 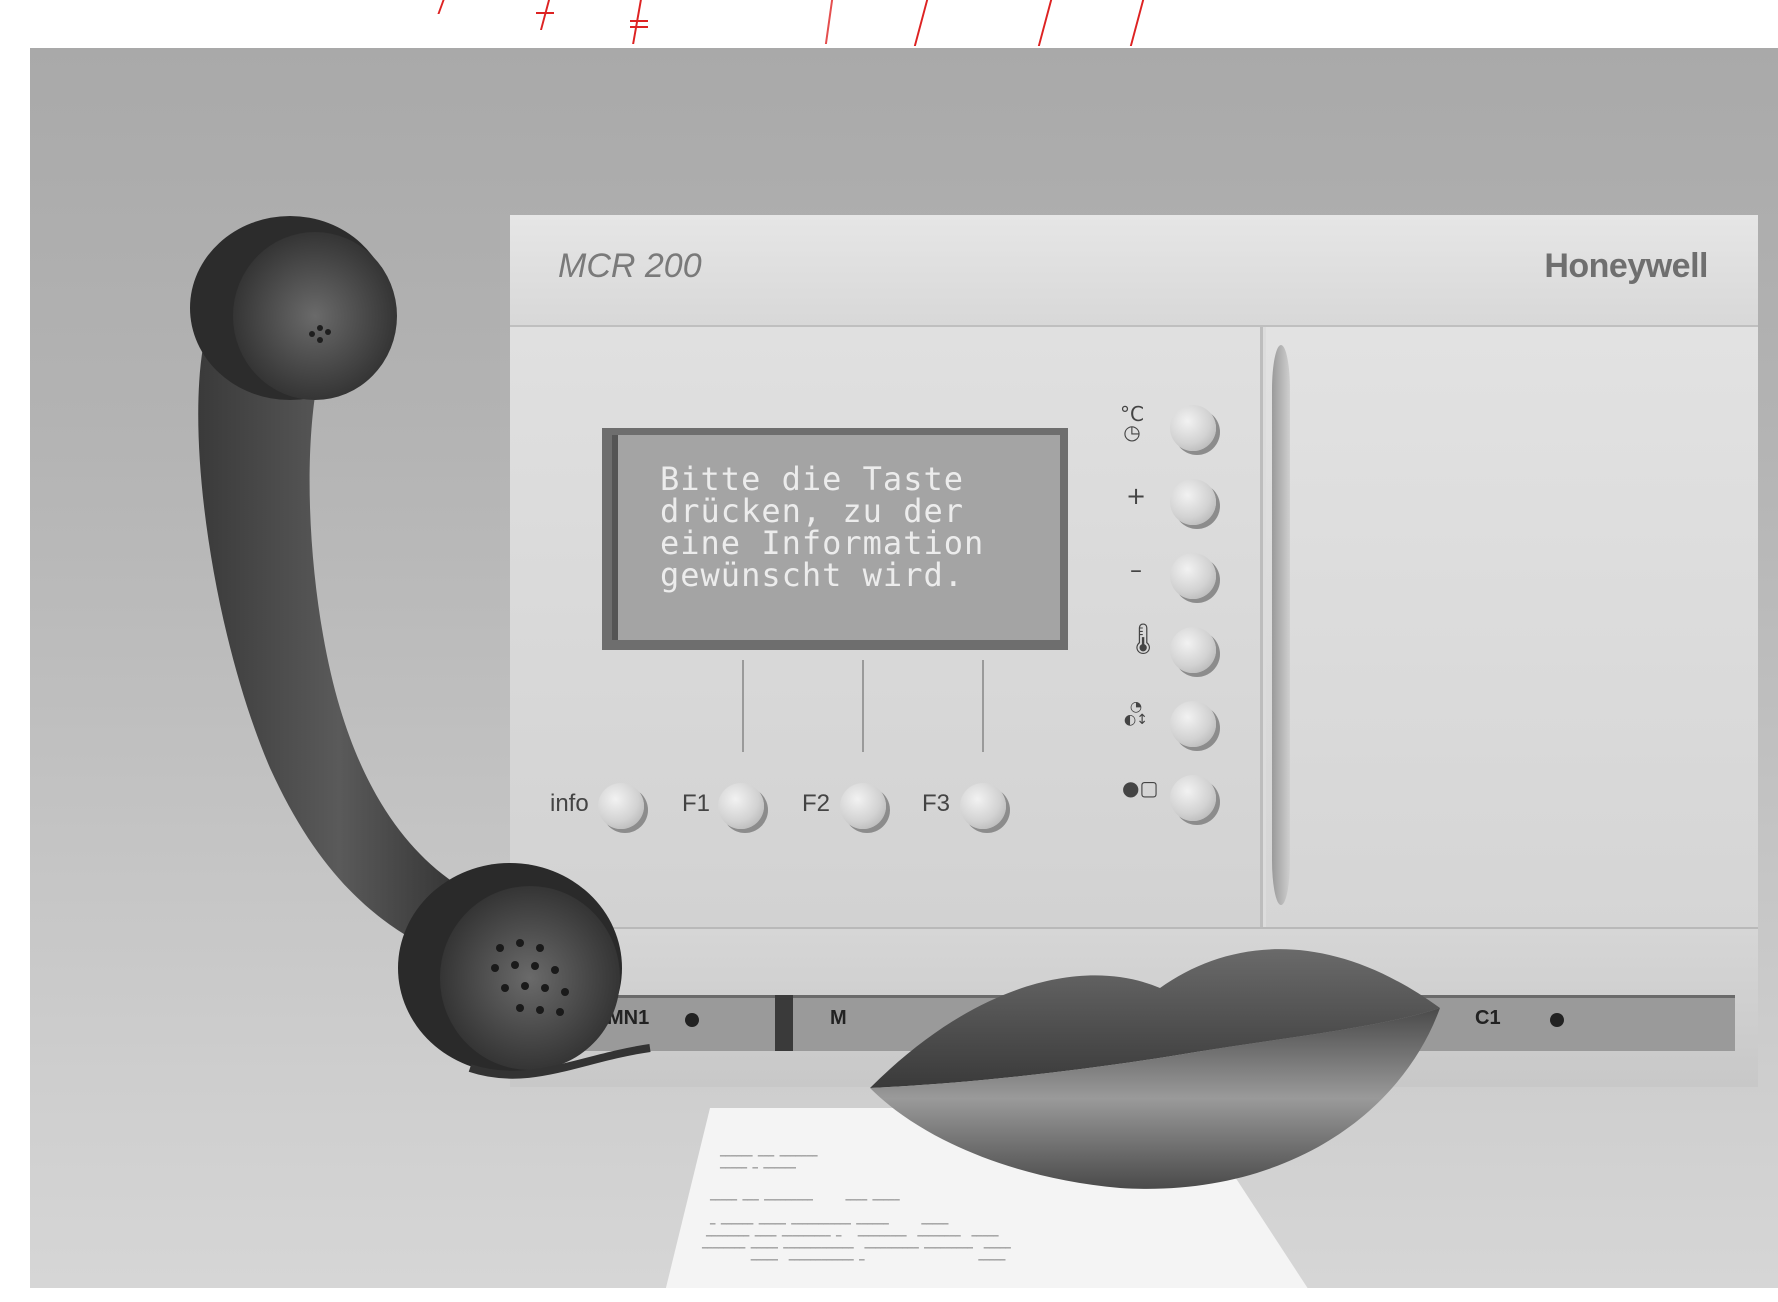 What do you see at coordinates (1193, 724) in the screenshot?
I see `mode-button` at bounding box center [1193, 724].